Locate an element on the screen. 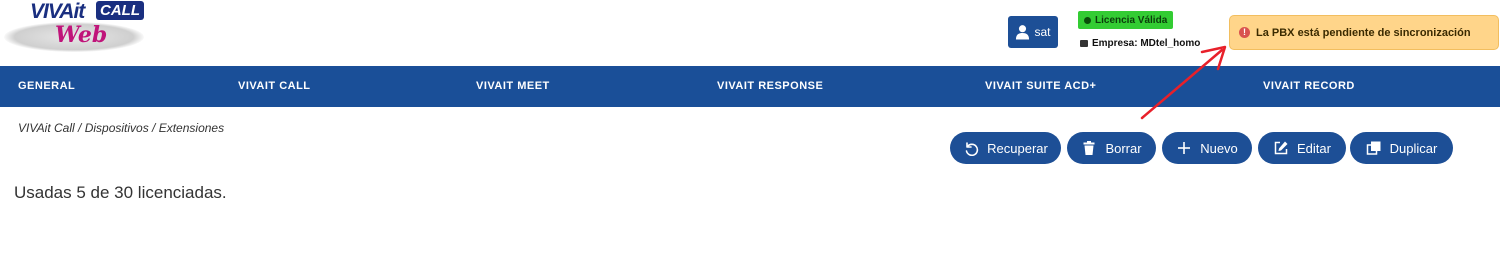  nav-item-vivait-meet: VIVAIT MEET is located at coordinates (513, 86).